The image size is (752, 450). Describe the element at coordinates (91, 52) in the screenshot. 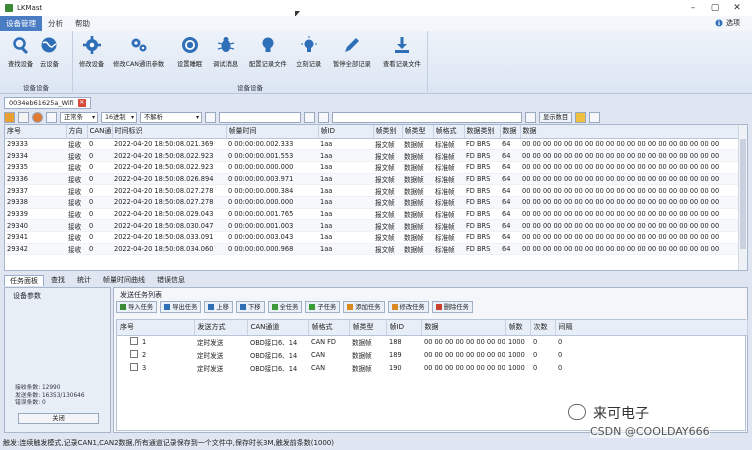

I see `modify-device-button: 修改设备` at that location.